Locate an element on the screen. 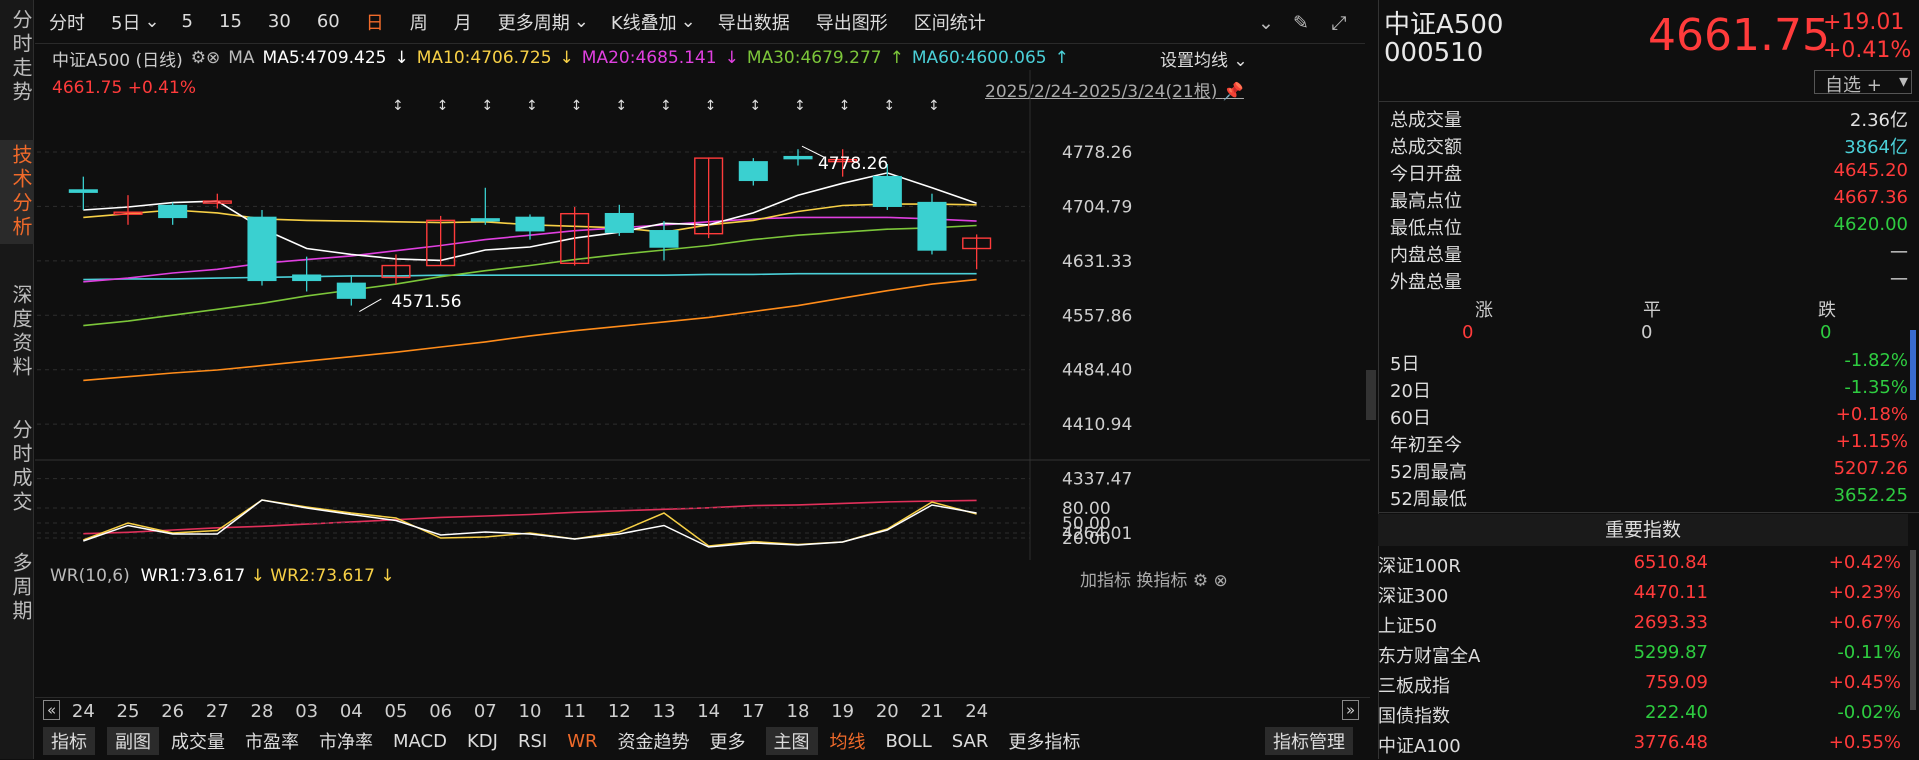 This screenshot has width=1919, height=760. indicator-tab: SAR is located at coordinates (970, 741).